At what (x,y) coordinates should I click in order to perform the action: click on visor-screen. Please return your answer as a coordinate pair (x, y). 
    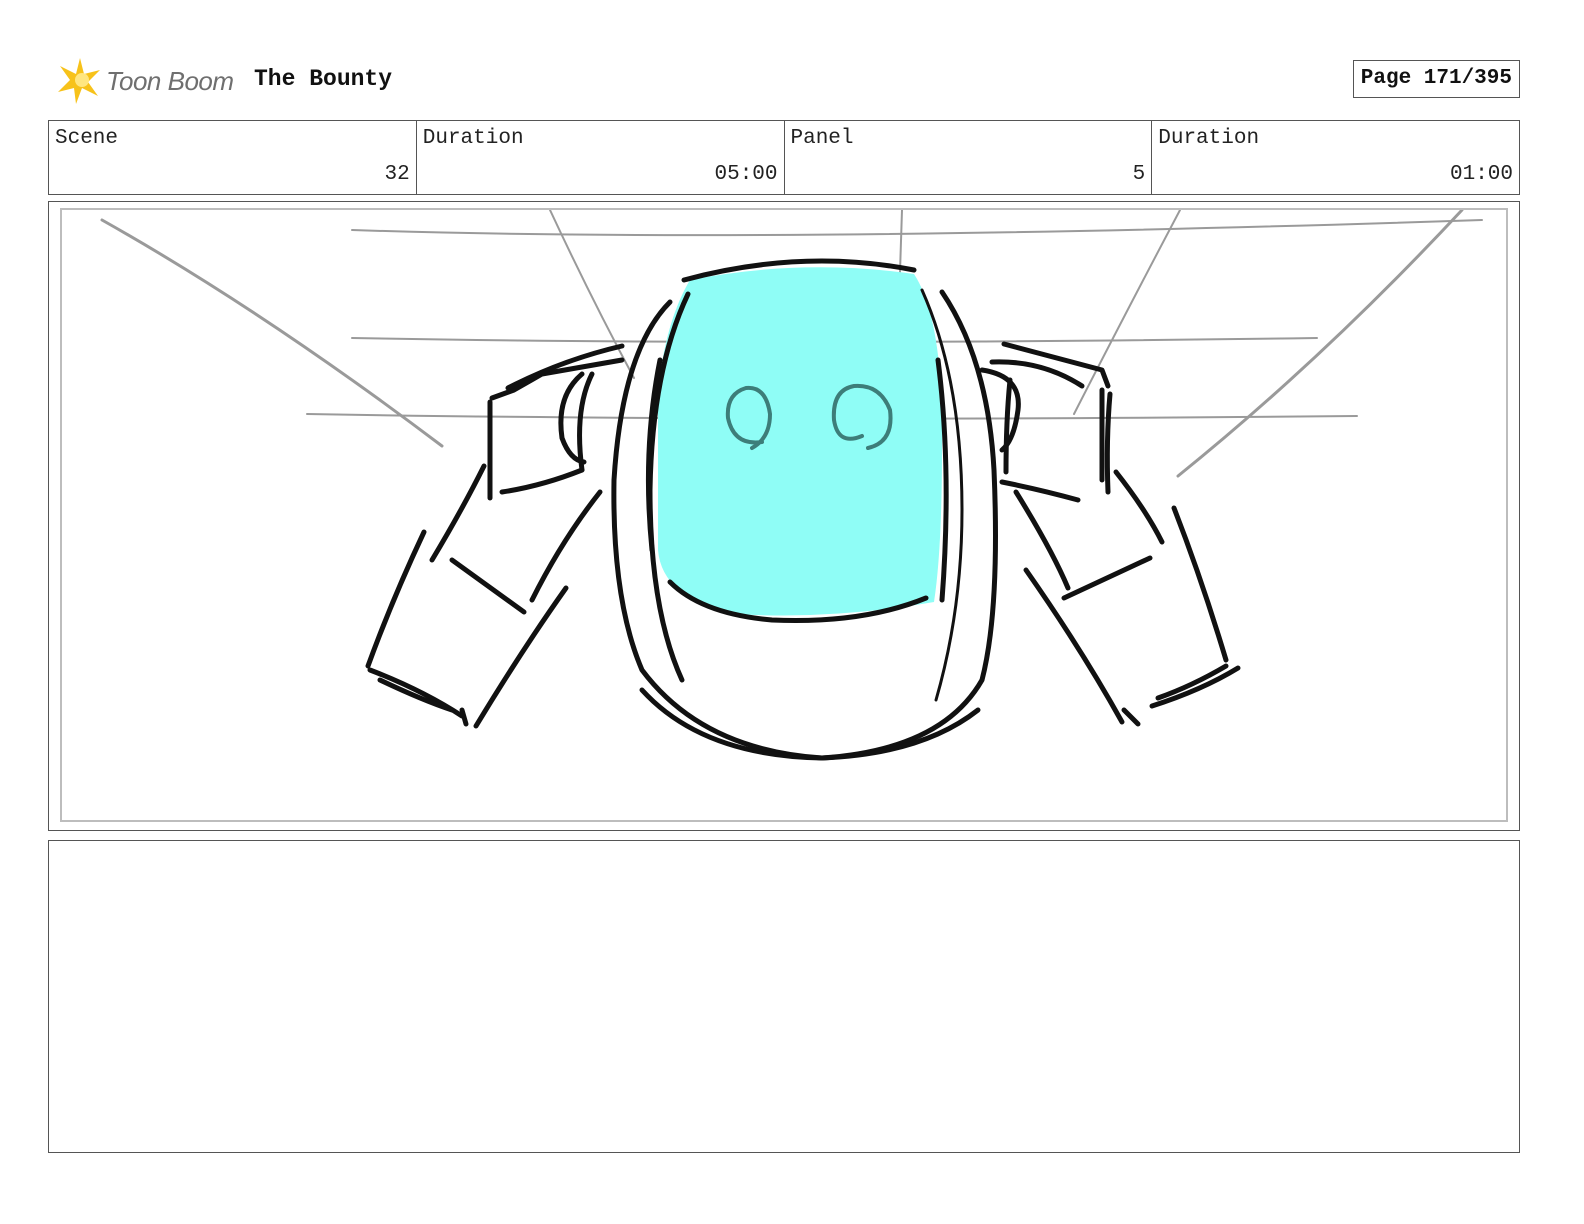
    Looking at the image, I should click on (800, 441).